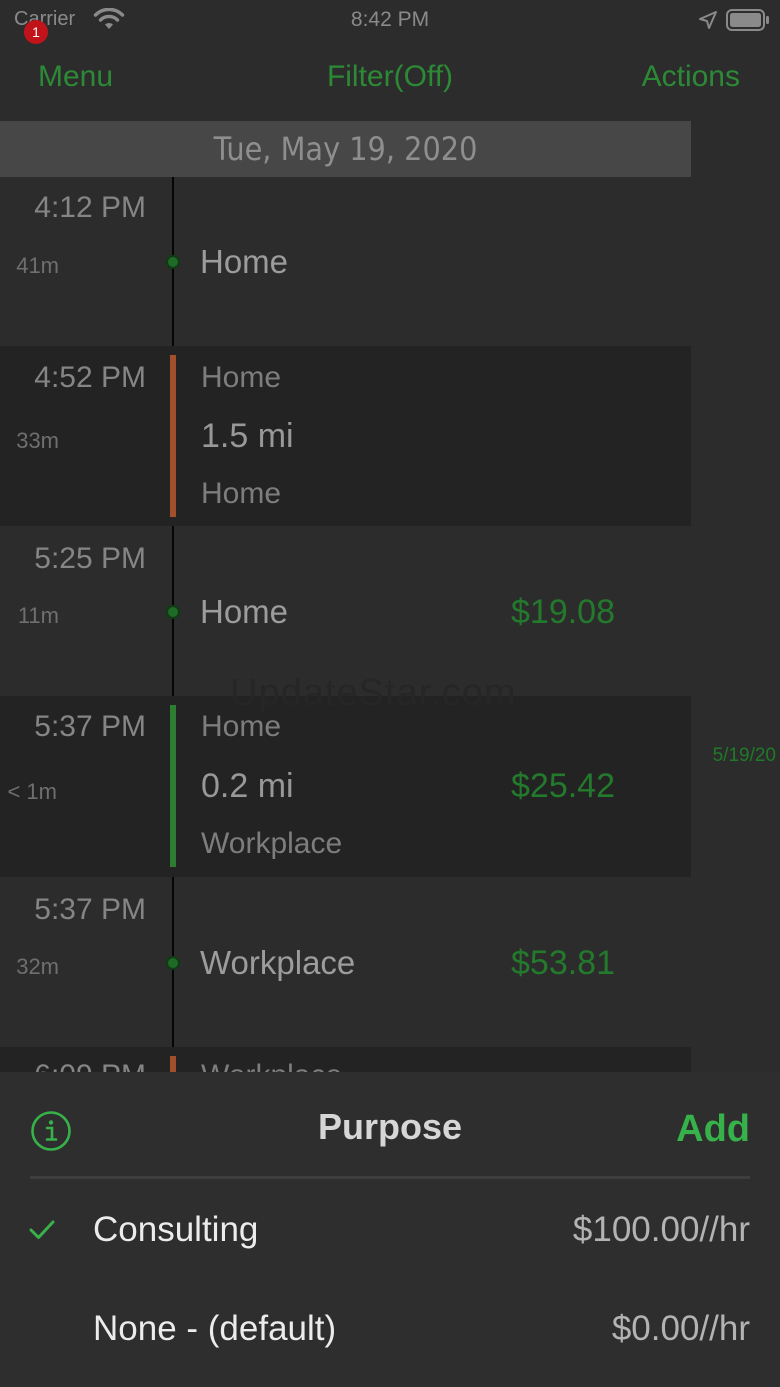 This screenshot has height=1387, width=780. I want to click on status-bar: Carrier 1 8:42 PM, so click(390, 22).